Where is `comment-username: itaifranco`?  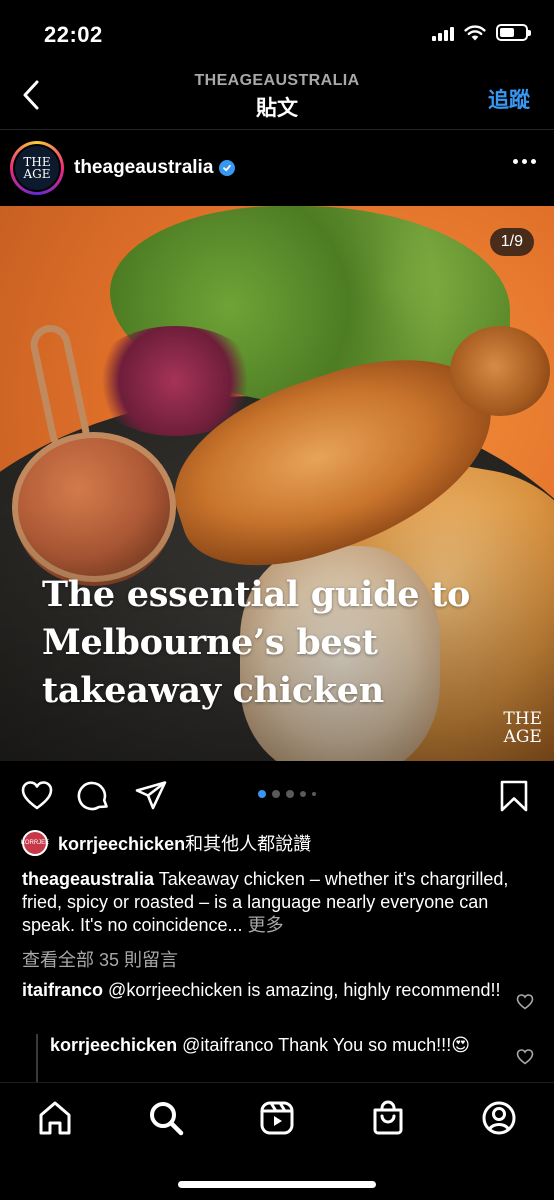
comment-username: itaifranco is located at coordinates (62, 990).